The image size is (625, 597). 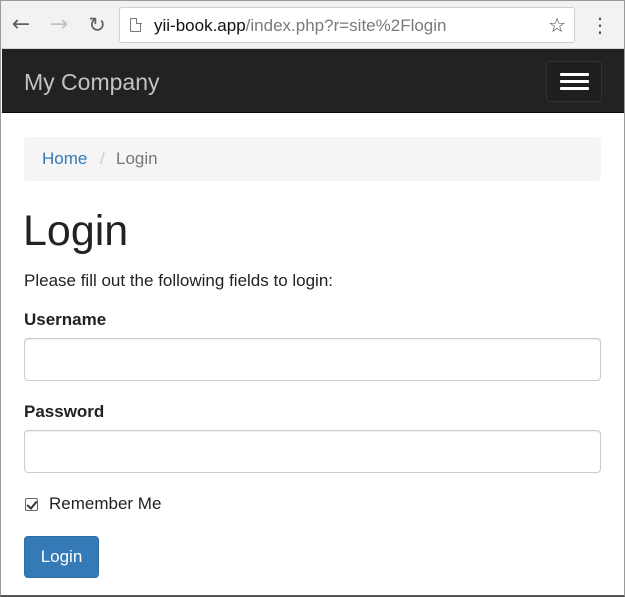 What do you see at coordinates (31, 504) in the screenshot?
I see `remember-me-checkbox` at bounding box center [31, 504].